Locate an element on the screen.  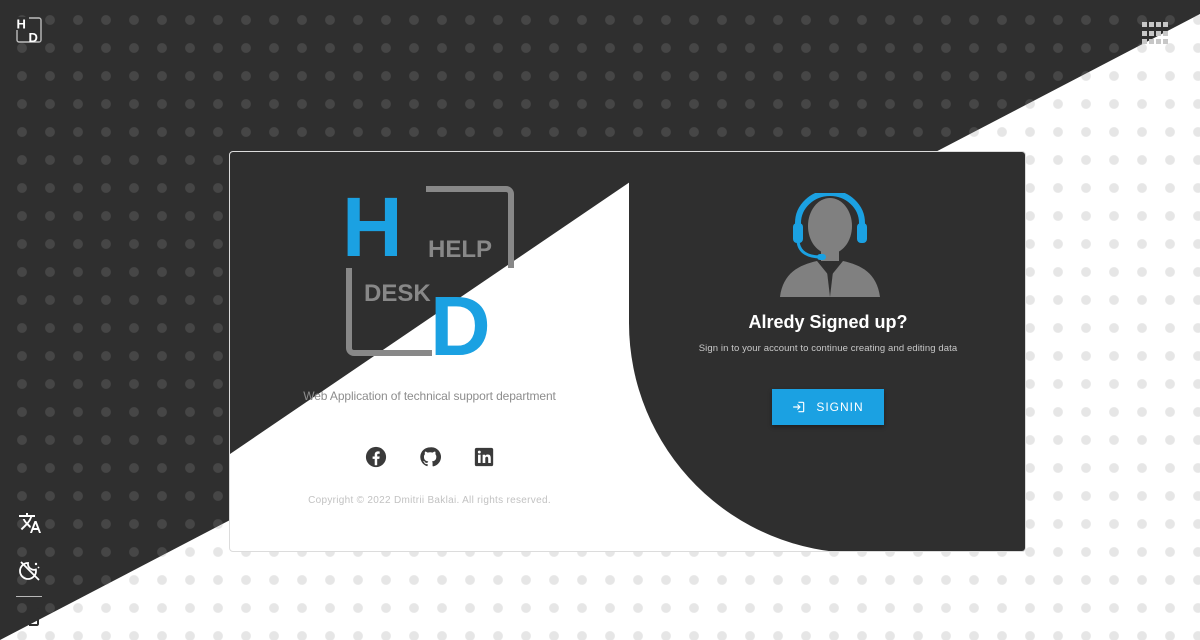
facebook-icon is located at coordinates (376, 457).